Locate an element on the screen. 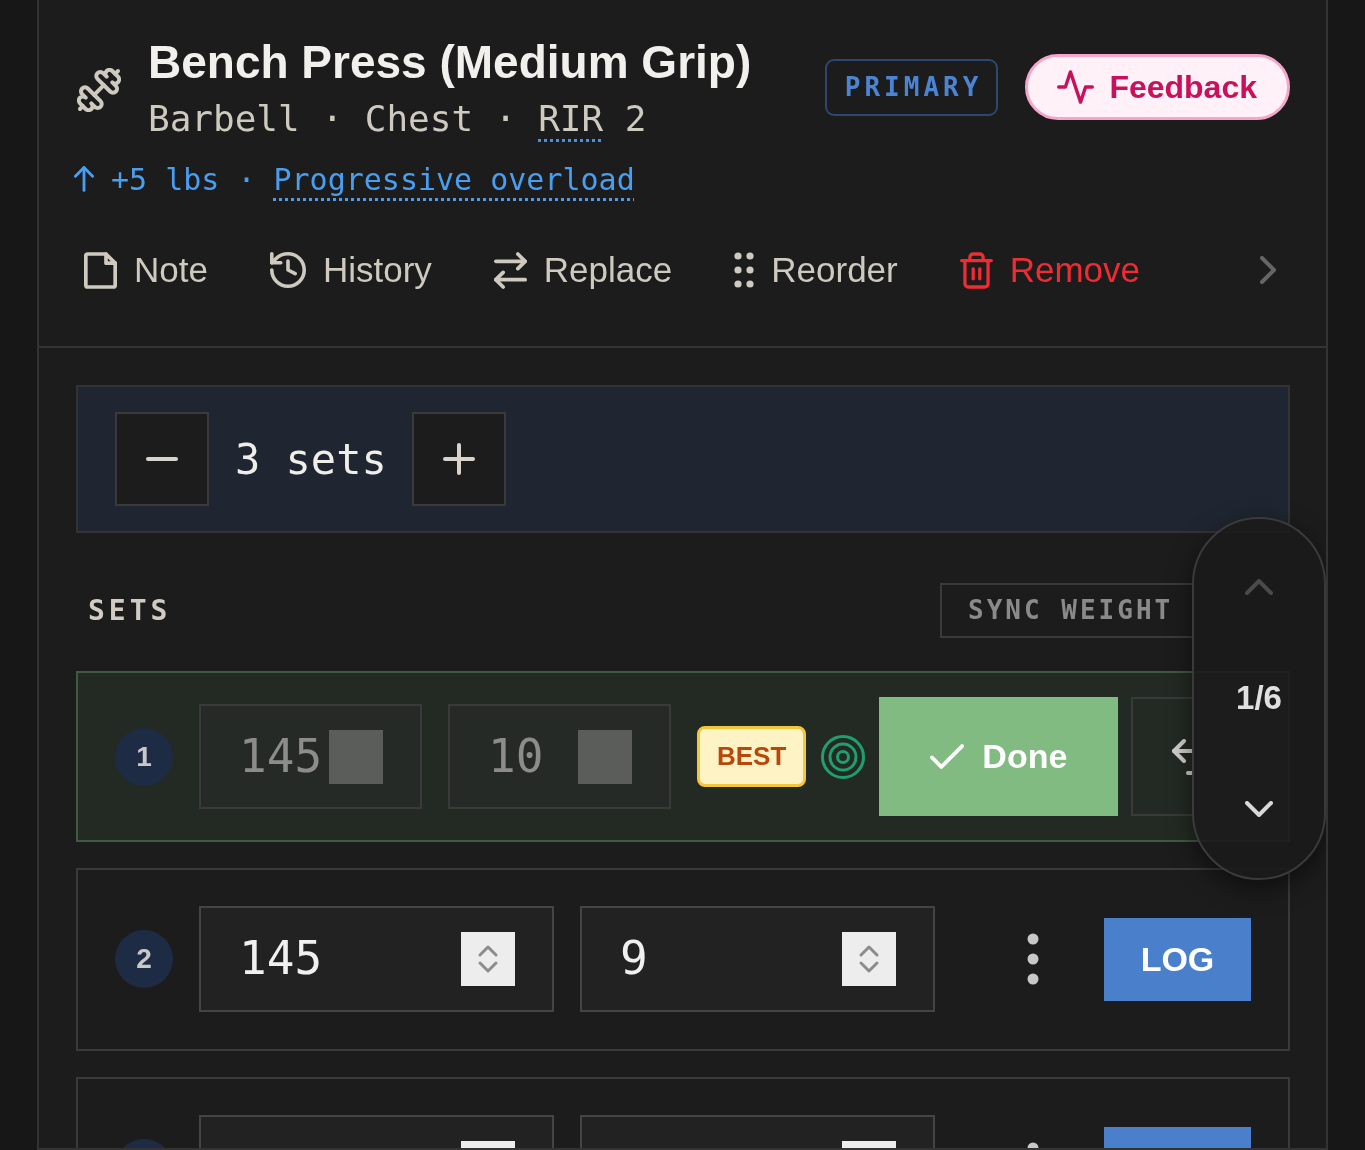 This screenshot has height=1150, width=1365. increase-sets-button is located at coordinates (458, 459).